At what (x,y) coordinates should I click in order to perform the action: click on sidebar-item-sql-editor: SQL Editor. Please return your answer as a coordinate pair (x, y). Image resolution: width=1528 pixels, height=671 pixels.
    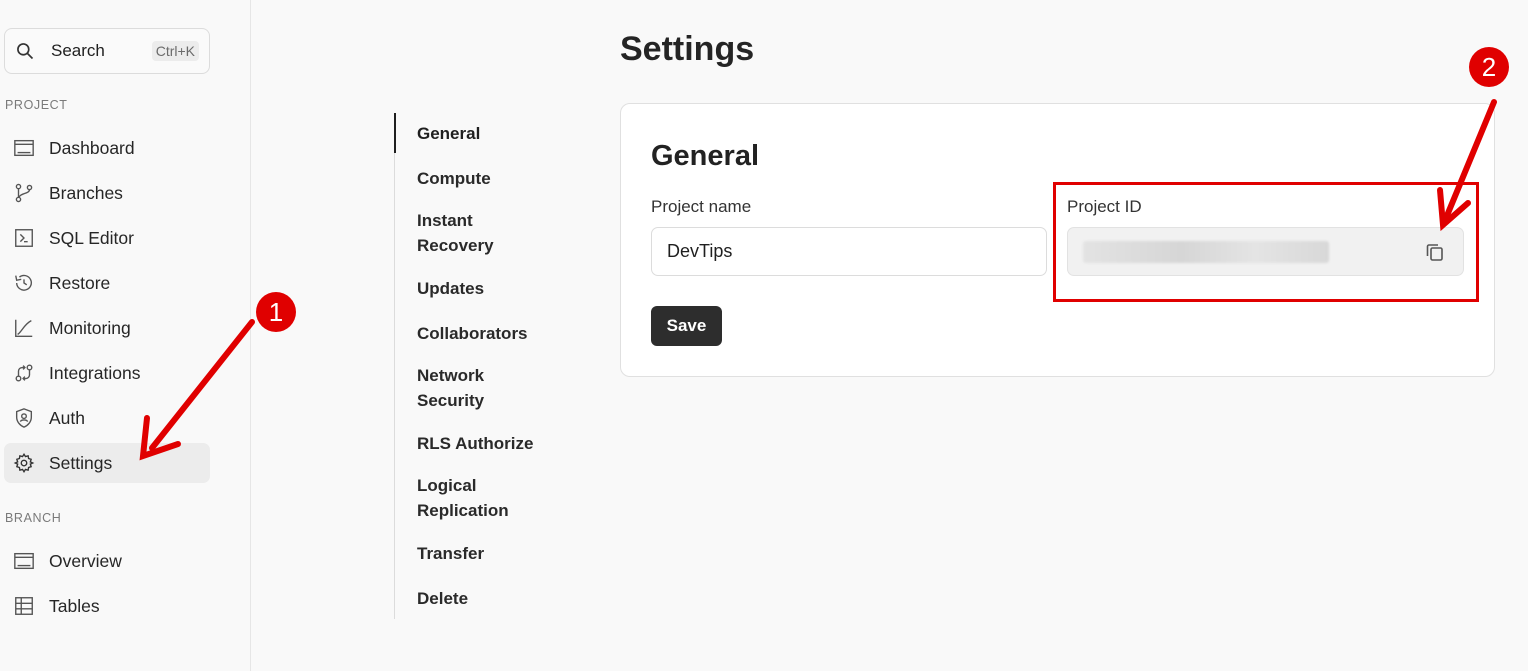
    Looking at the image, I should click on (107, 238).